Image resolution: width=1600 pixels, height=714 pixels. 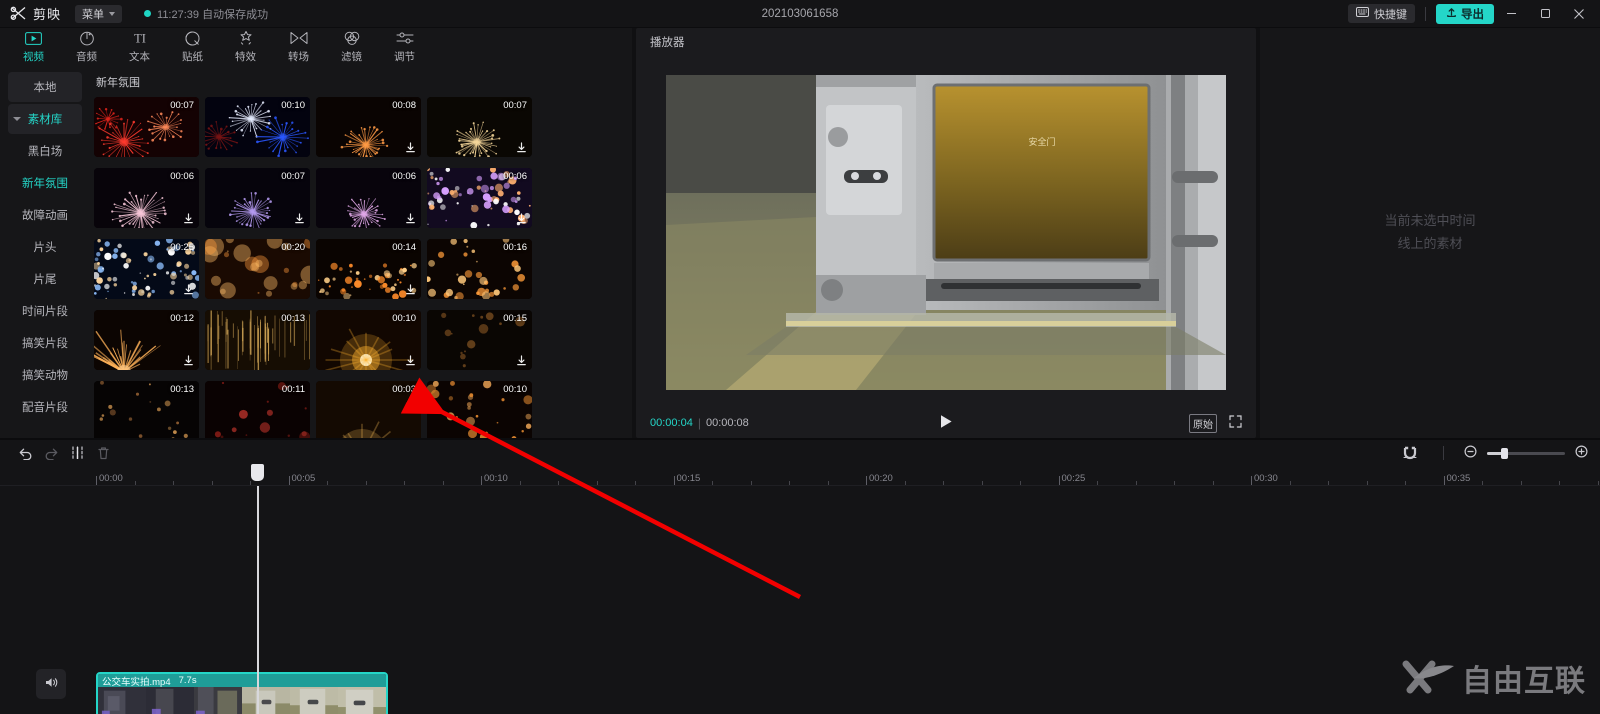 What do you see at coordinates (298, 47) in the screenshot?
I see `tab-transition: 转场` at bounding box center [298, 47].